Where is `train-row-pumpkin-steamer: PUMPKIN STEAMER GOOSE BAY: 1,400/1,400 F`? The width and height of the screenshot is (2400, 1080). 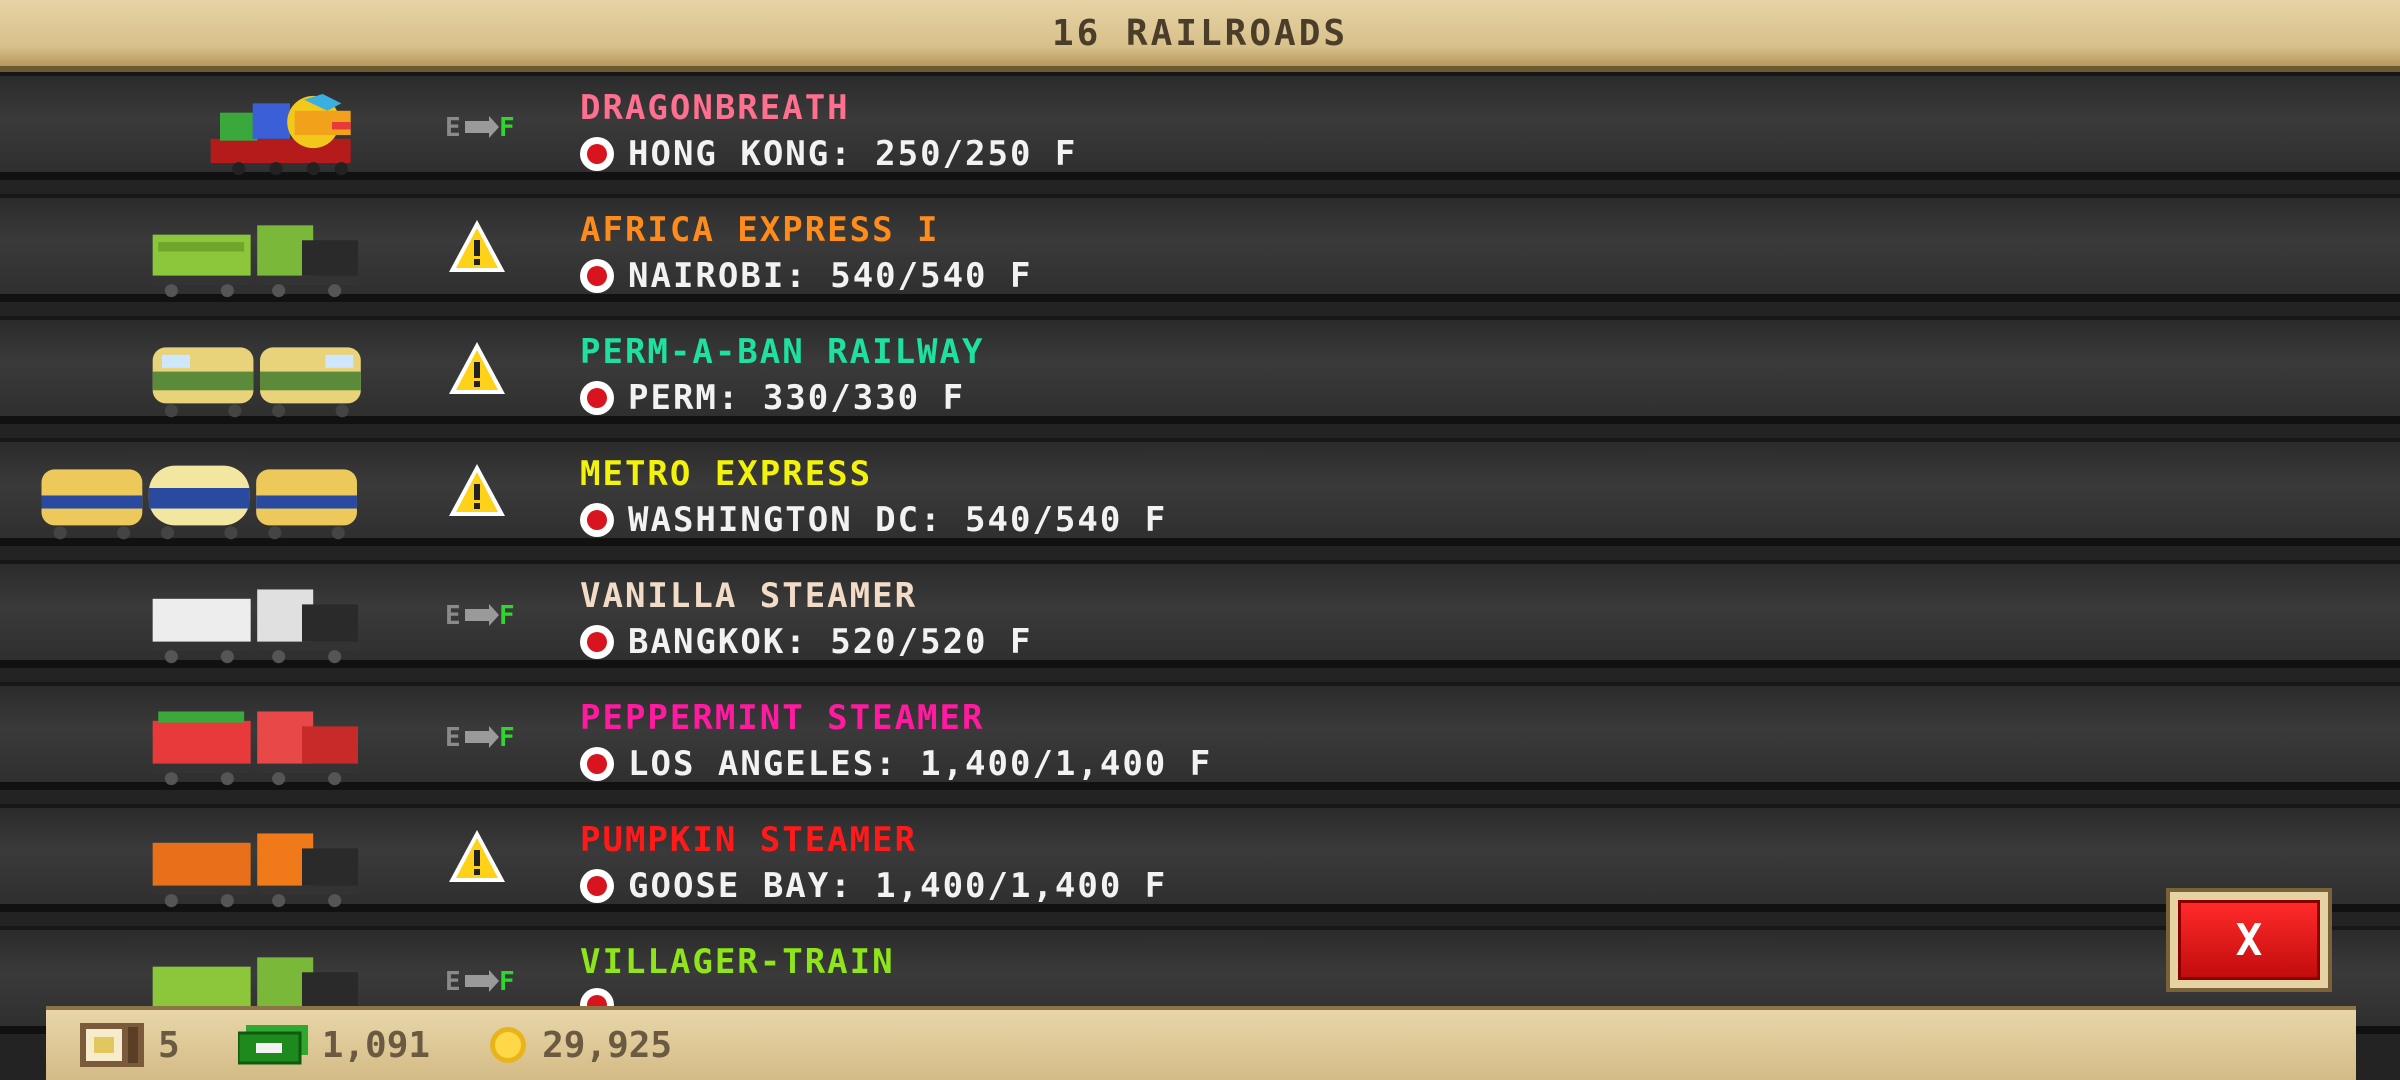
train-row-pumpkin-steamer: PUMPKIN STEAMER GOOSE BAY: 1,400/1,400 F is located at coordinates (1200, 858).